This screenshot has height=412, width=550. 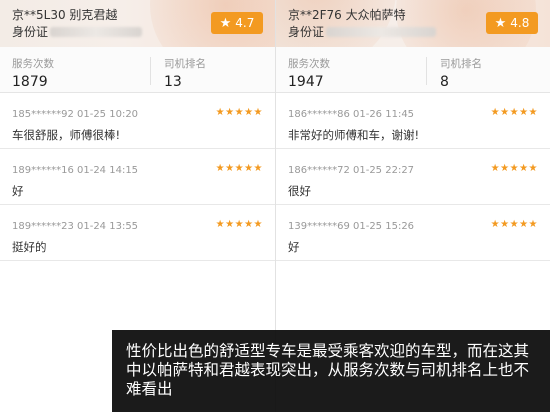 I want to click on driver-rank-stat: 司机排名 8, so click(x=461, y=73).